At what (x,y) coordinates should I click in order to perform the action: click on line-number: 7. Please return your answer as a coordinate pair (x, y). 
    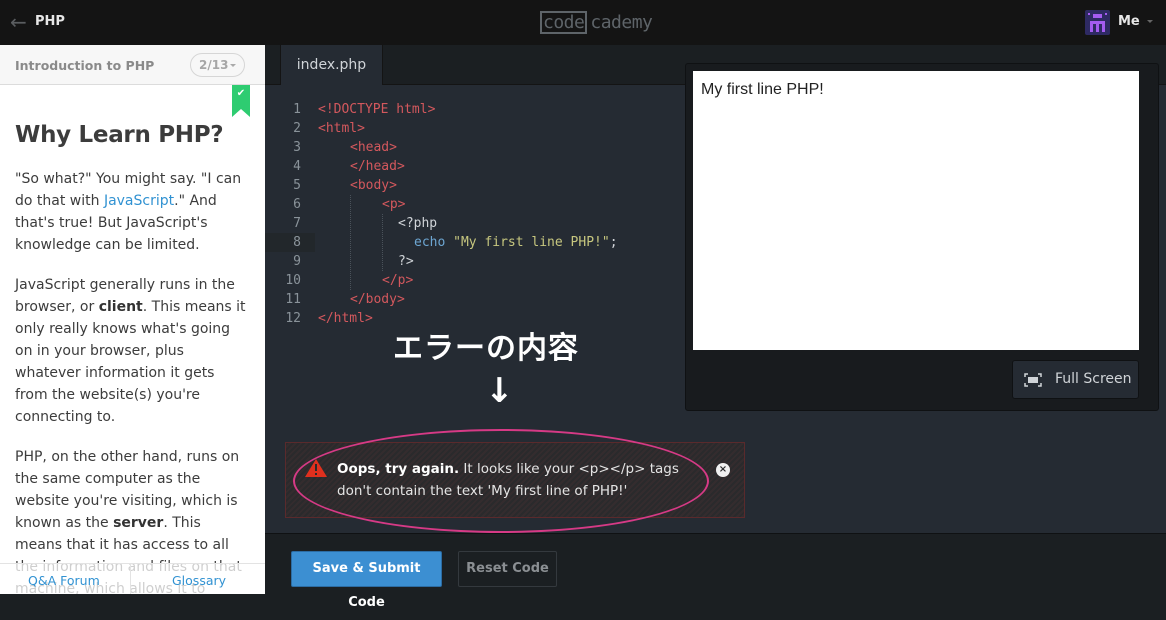
    Looking at the image, I should click on (297, 223).